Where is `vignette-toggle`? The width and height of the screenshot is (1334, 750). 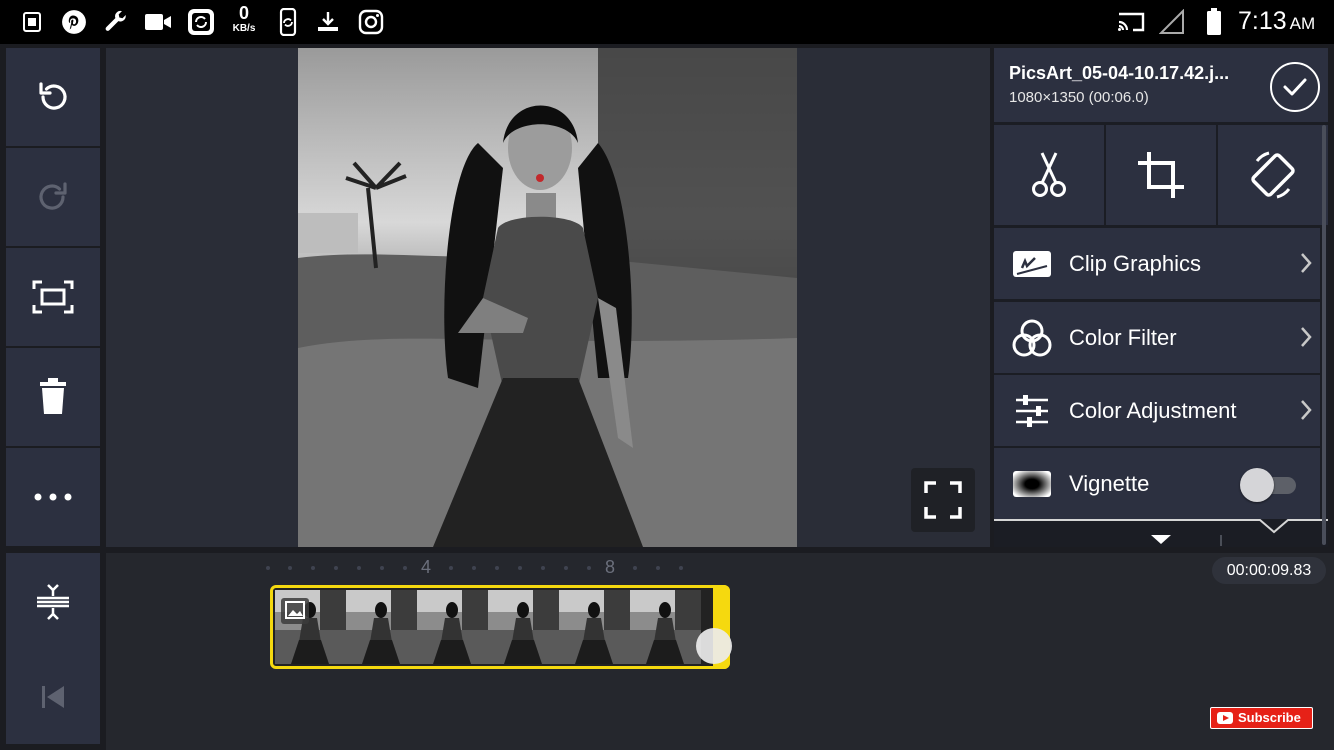 vignette-toggle is located at coordinates (1269, 485).